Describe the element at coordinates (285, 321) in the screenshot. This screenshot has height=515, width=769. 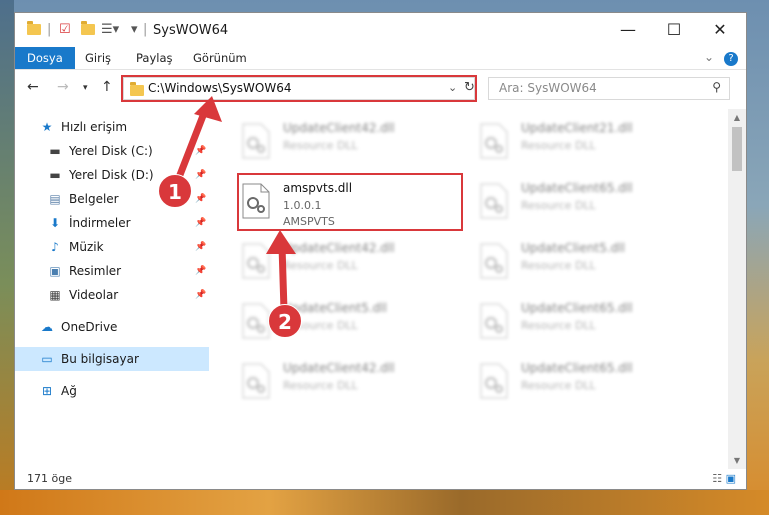
I see `step-2-callout: 2` at that location.